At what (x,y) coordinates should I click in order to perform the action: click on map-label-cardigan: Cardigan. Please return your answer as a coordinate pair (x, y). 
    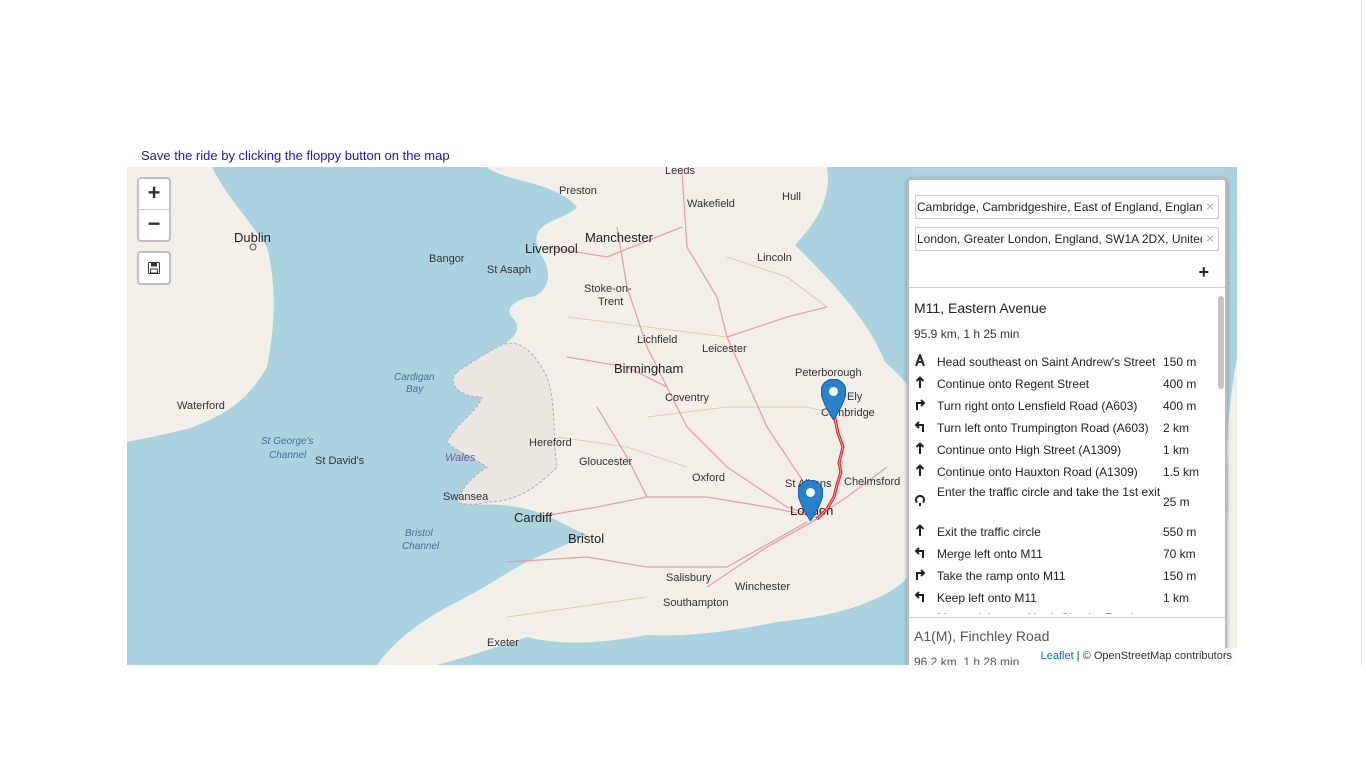
    Looking at the image, I should click on (414, 377).